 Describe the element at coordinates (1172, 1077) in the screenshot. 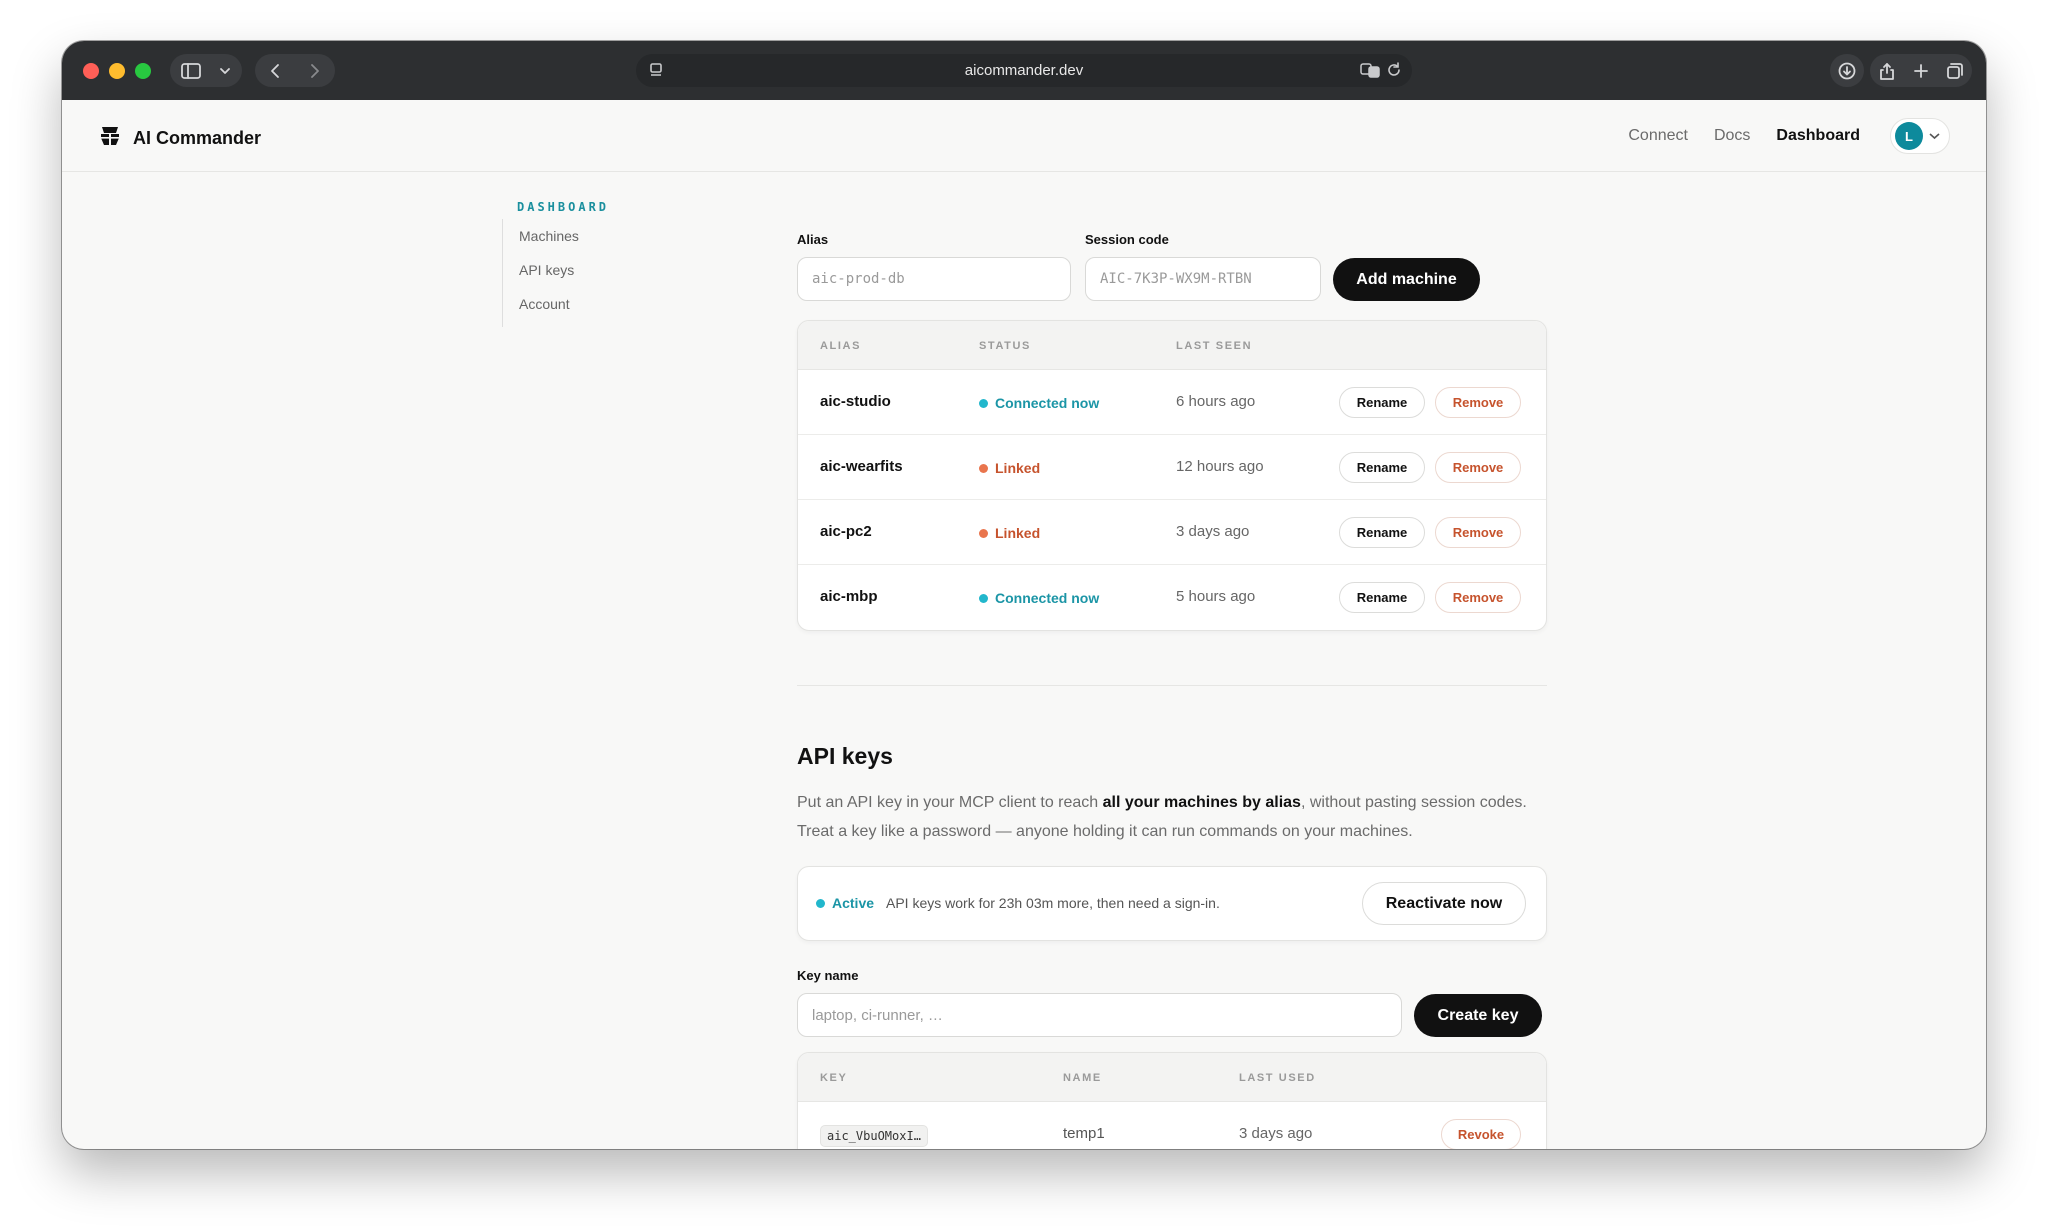

I see `table-header: KEY NAME LAST USED` at that location.